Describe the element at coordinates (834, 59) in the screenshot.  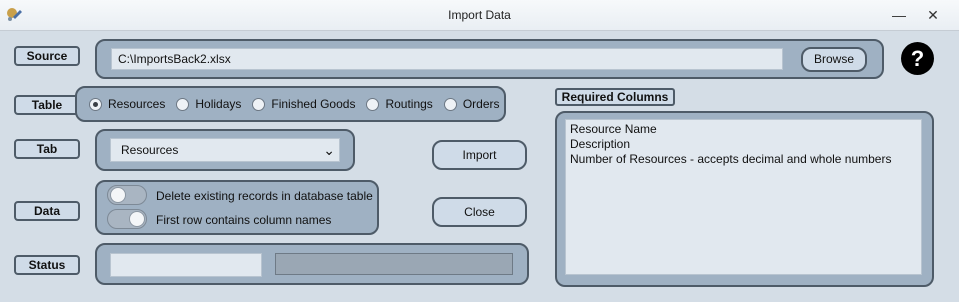
I see `browse-button: Browse` at that location.